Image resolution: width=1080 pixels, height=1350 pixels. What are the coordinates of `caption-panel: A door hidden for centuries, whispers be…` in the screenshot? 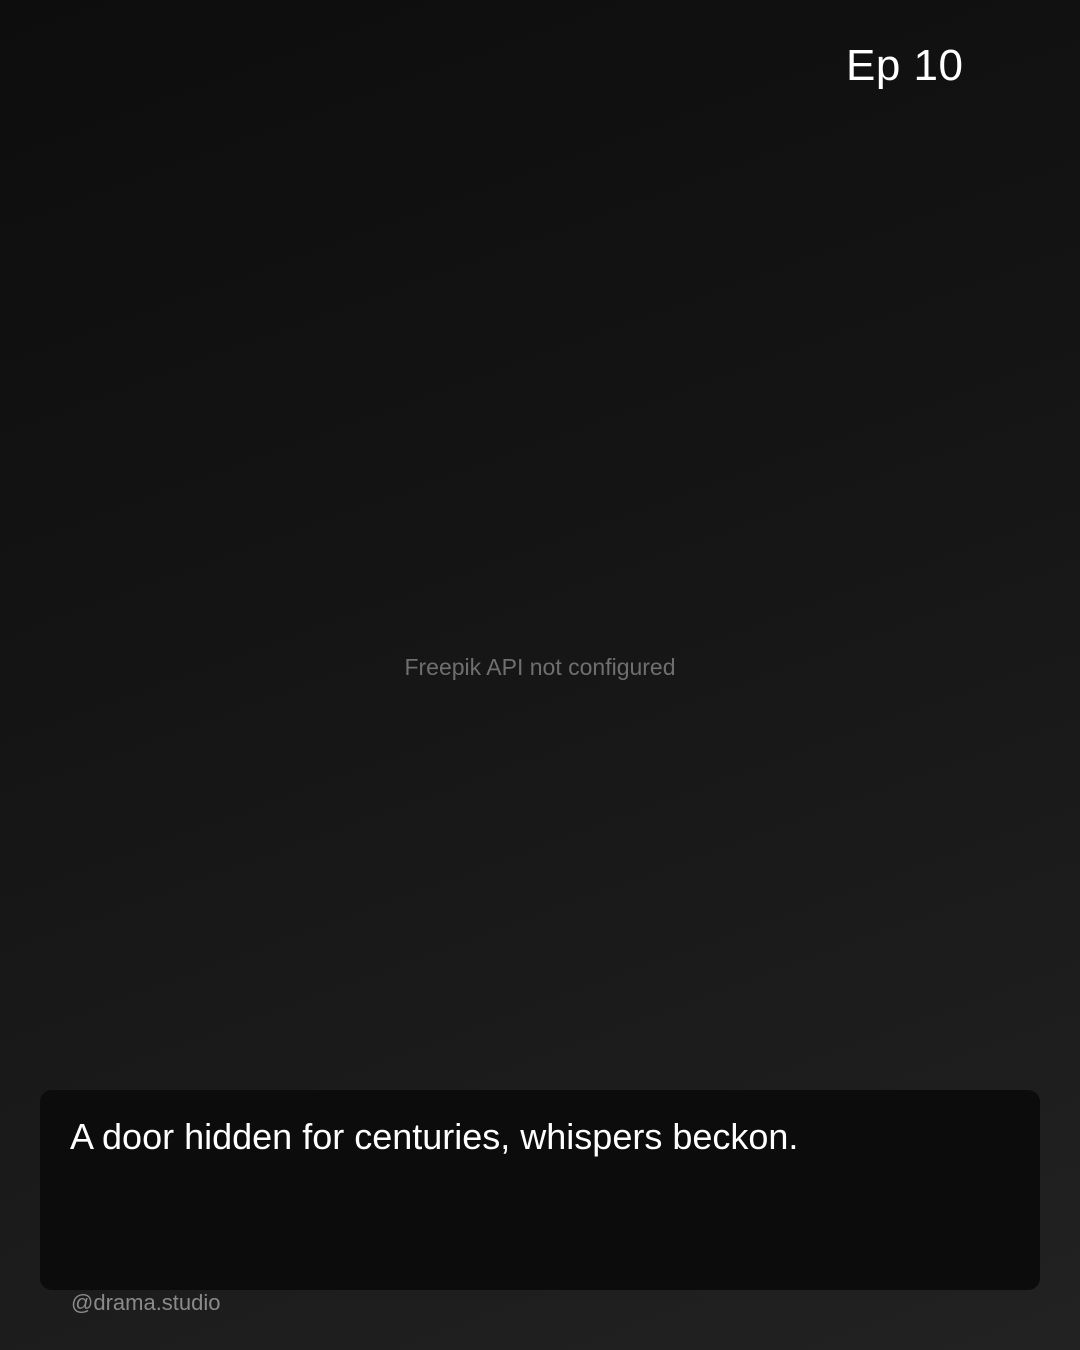 It's located at (540, 1190).